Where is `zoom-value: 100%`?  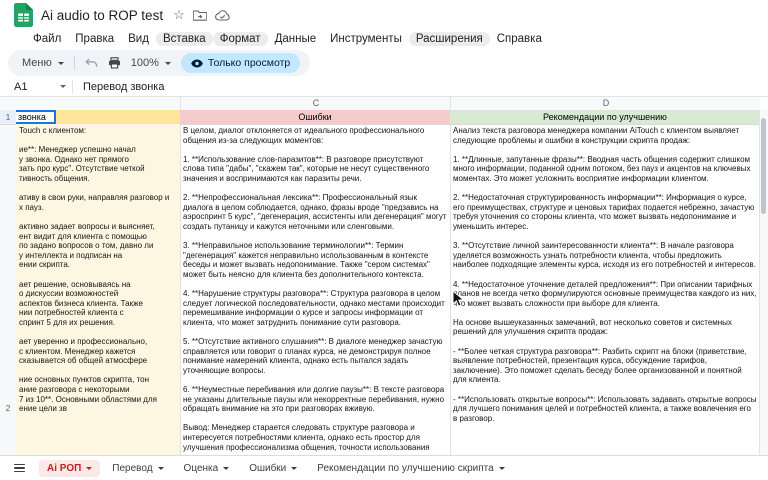
zoom-value: 100% is located at coordinates (144, 63).